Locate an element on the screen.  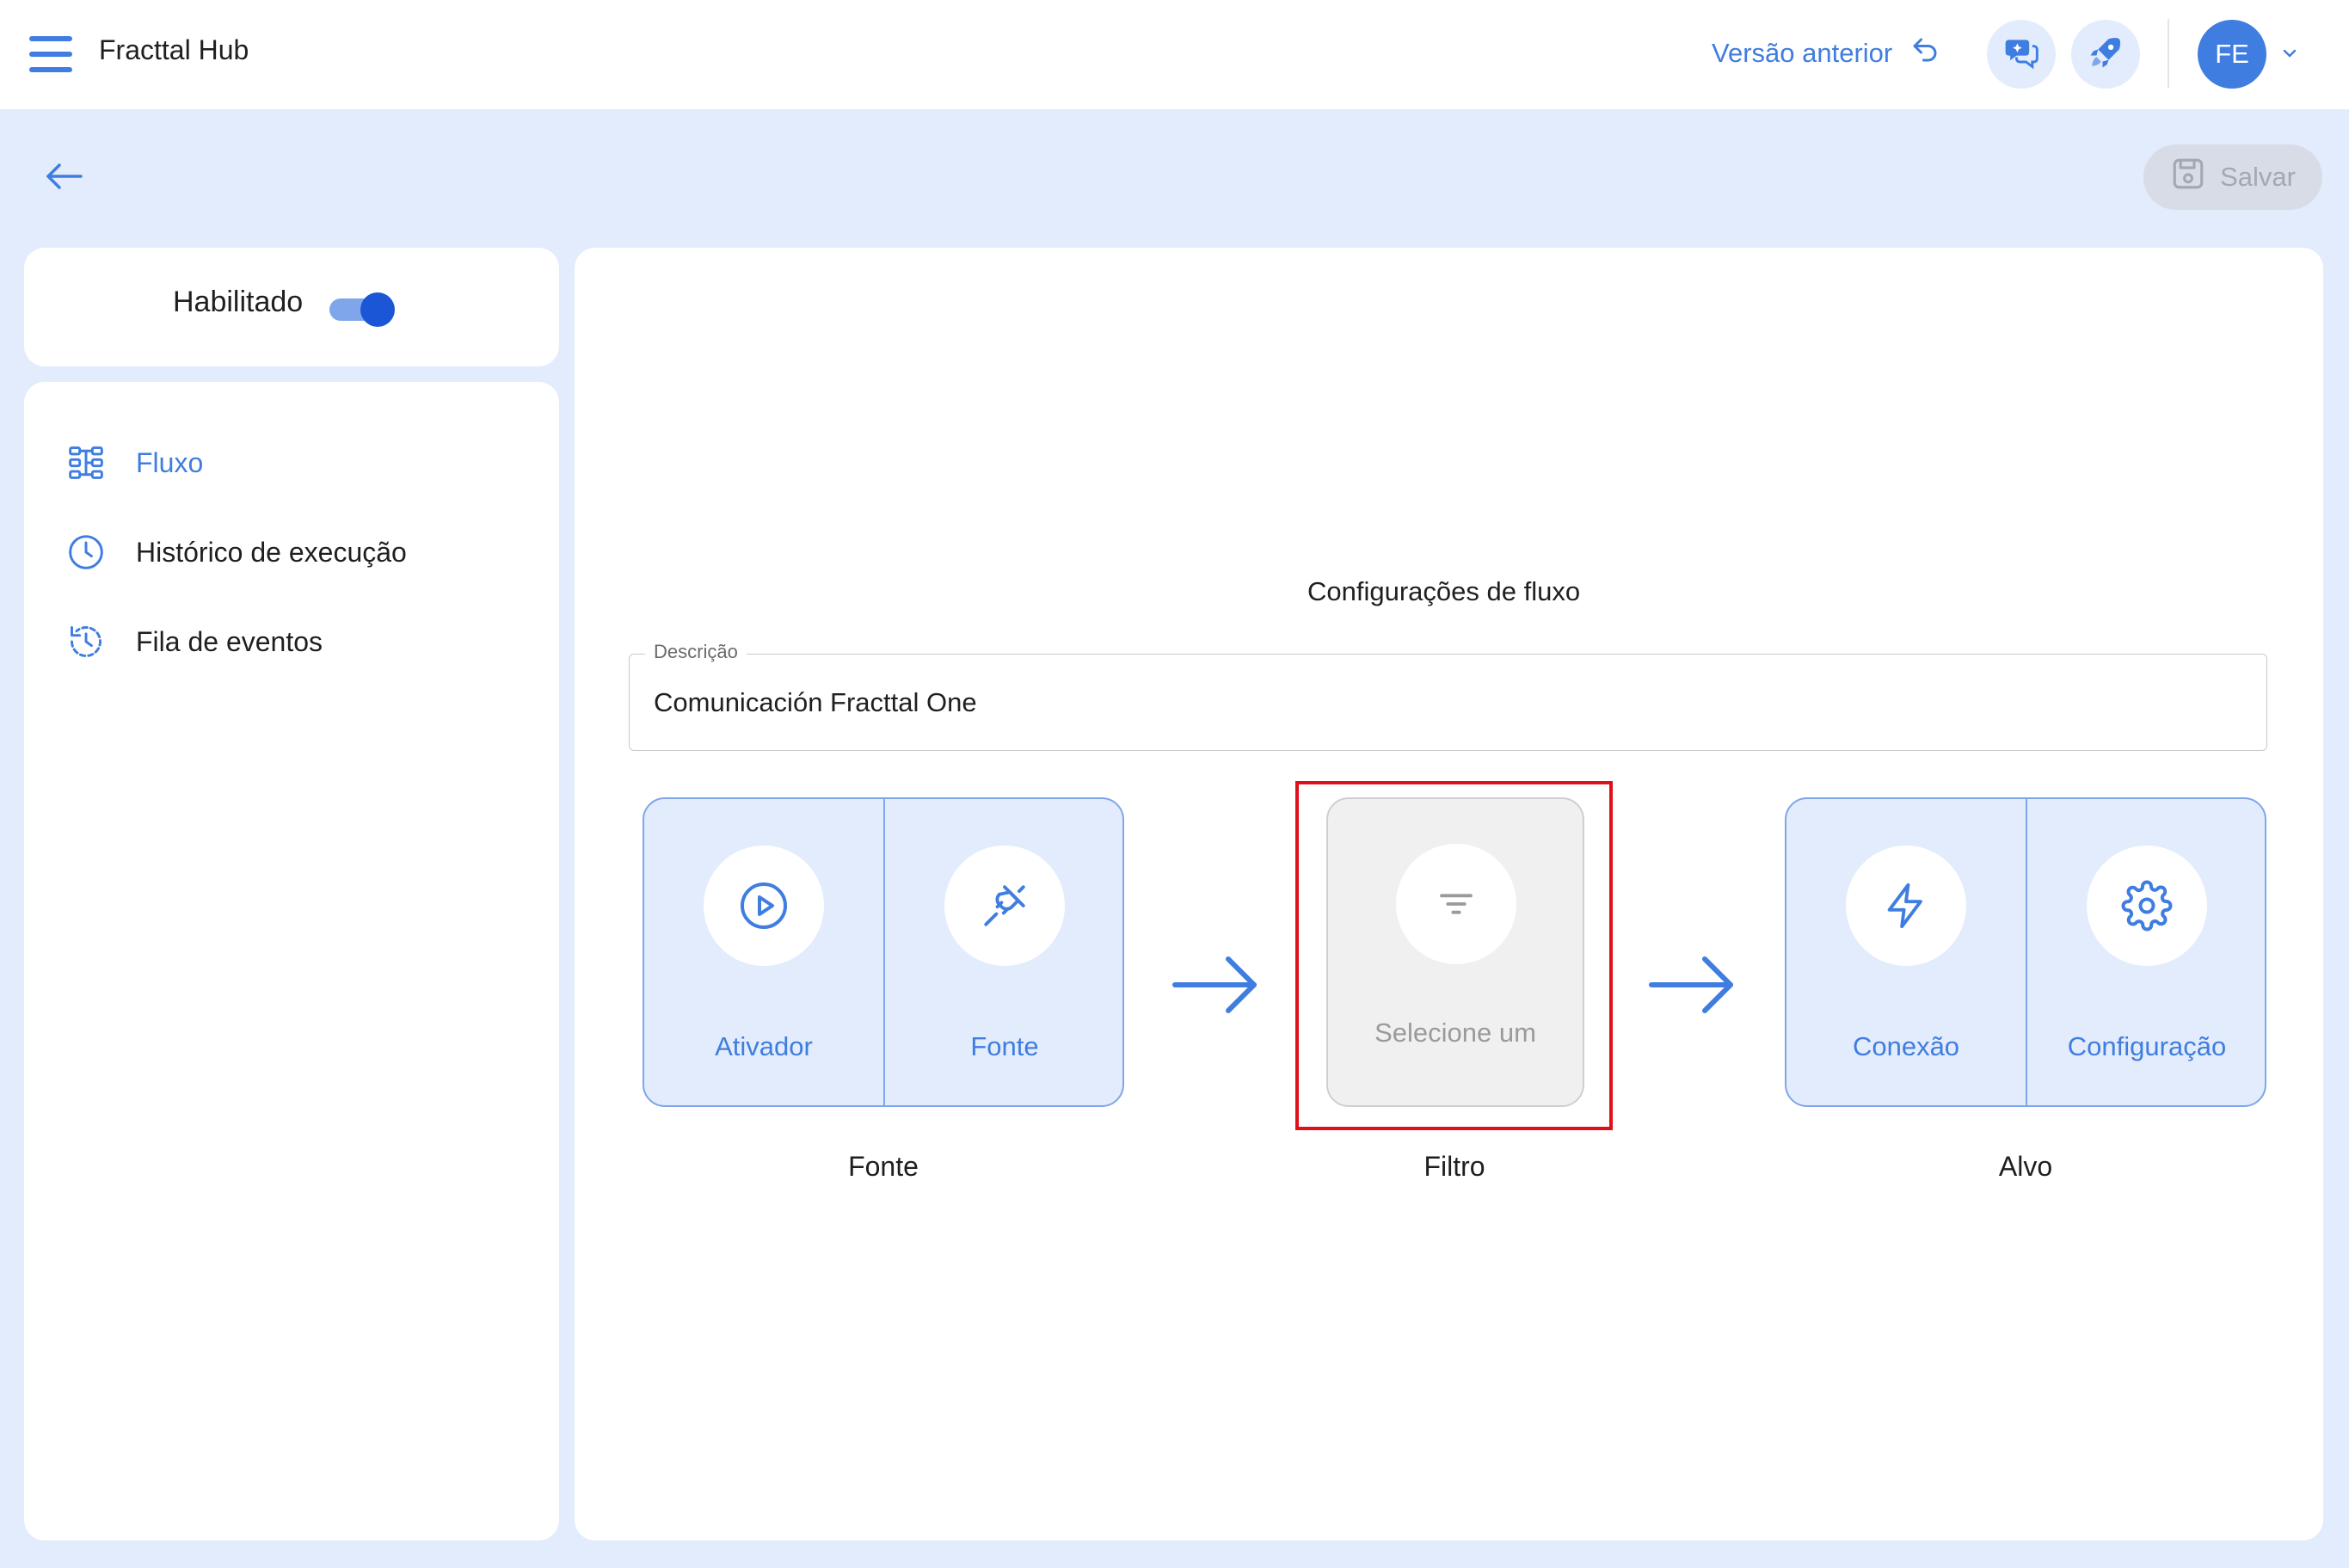
undo-icon is located at coordinates (1925, 53).